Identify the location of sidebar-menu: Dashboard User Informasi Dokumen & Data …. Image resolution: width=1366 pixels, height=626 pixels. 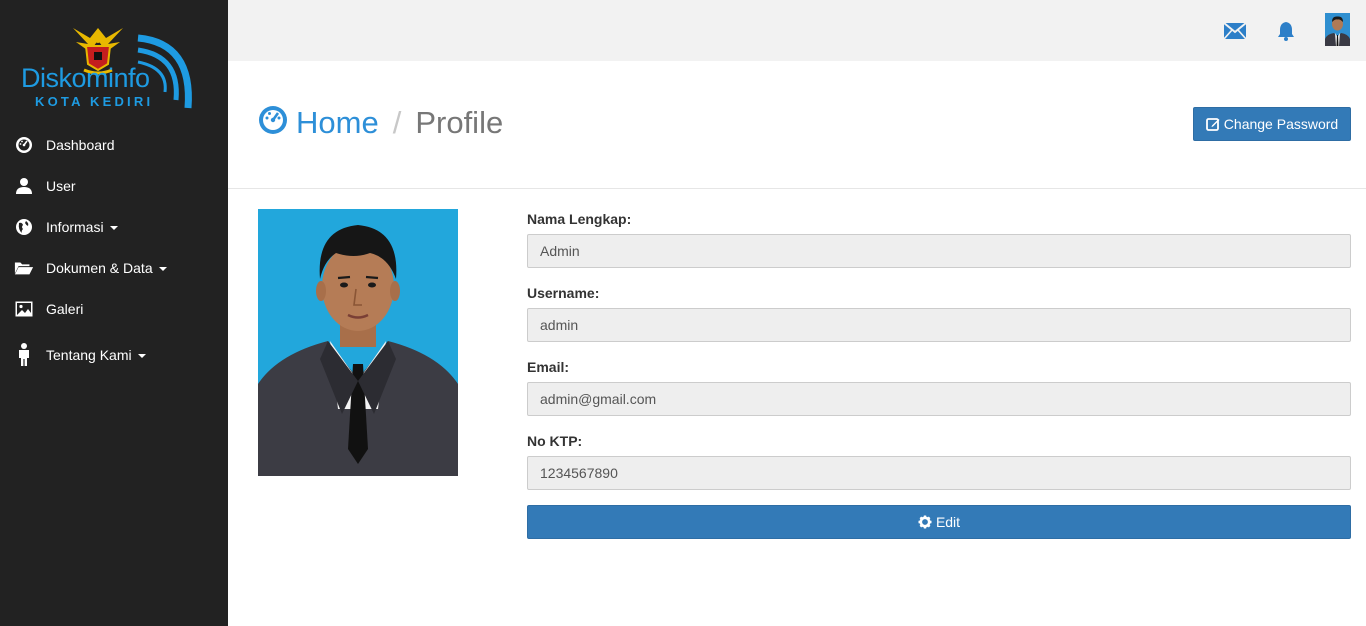
(114, 252).